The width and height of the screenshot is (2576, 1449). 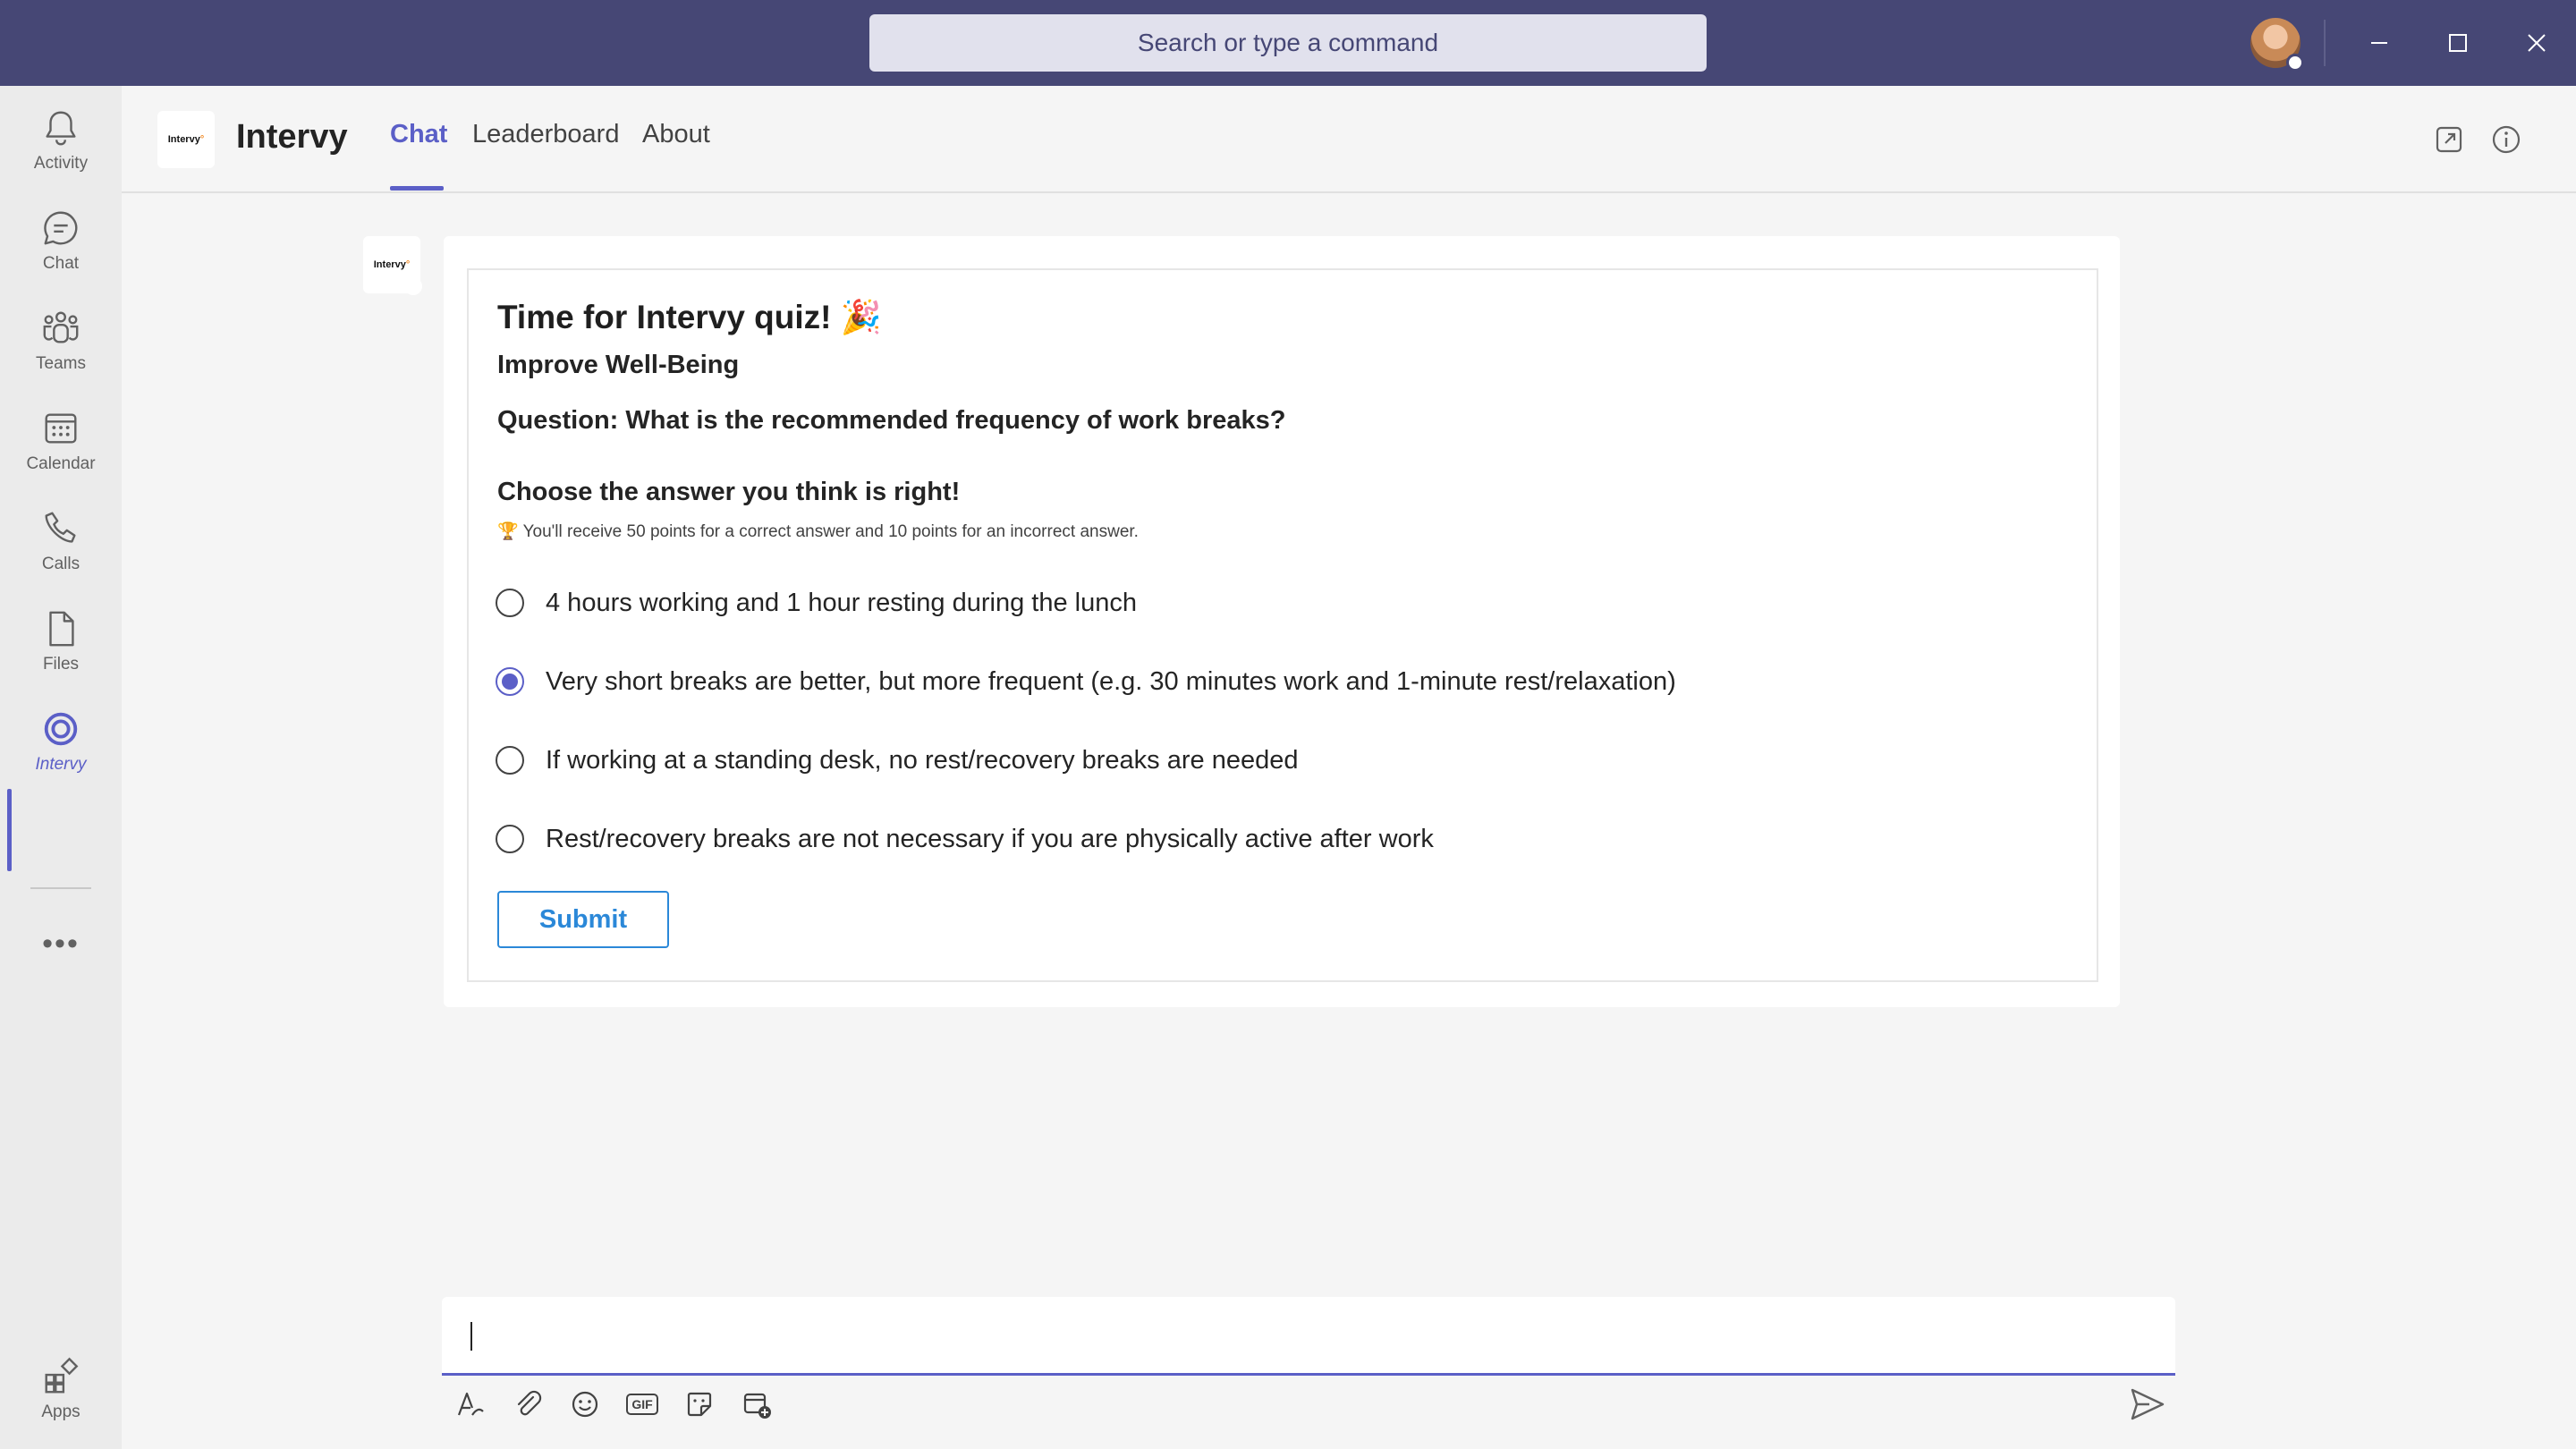 I want to click on phone-icon, so click(x=60, y=527).